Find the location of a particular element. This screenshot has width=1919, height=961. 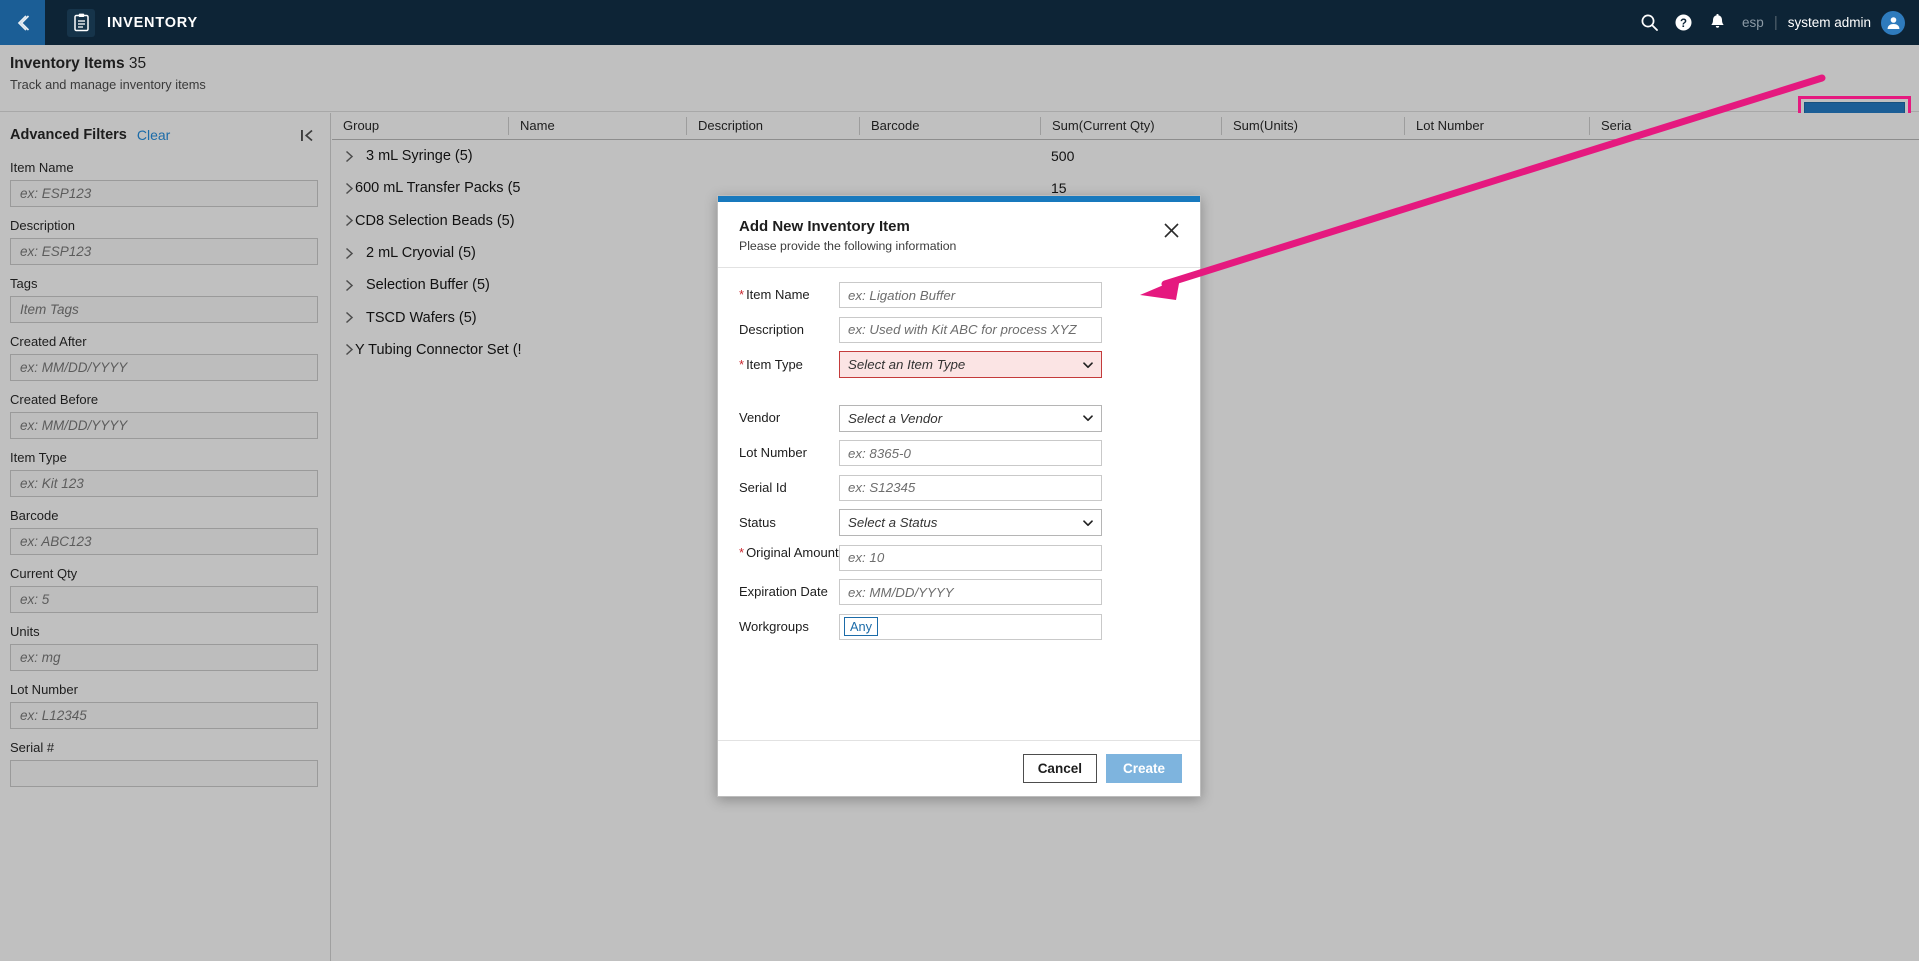

item-type-label: * Item Type is located at coordinates (789, 365).